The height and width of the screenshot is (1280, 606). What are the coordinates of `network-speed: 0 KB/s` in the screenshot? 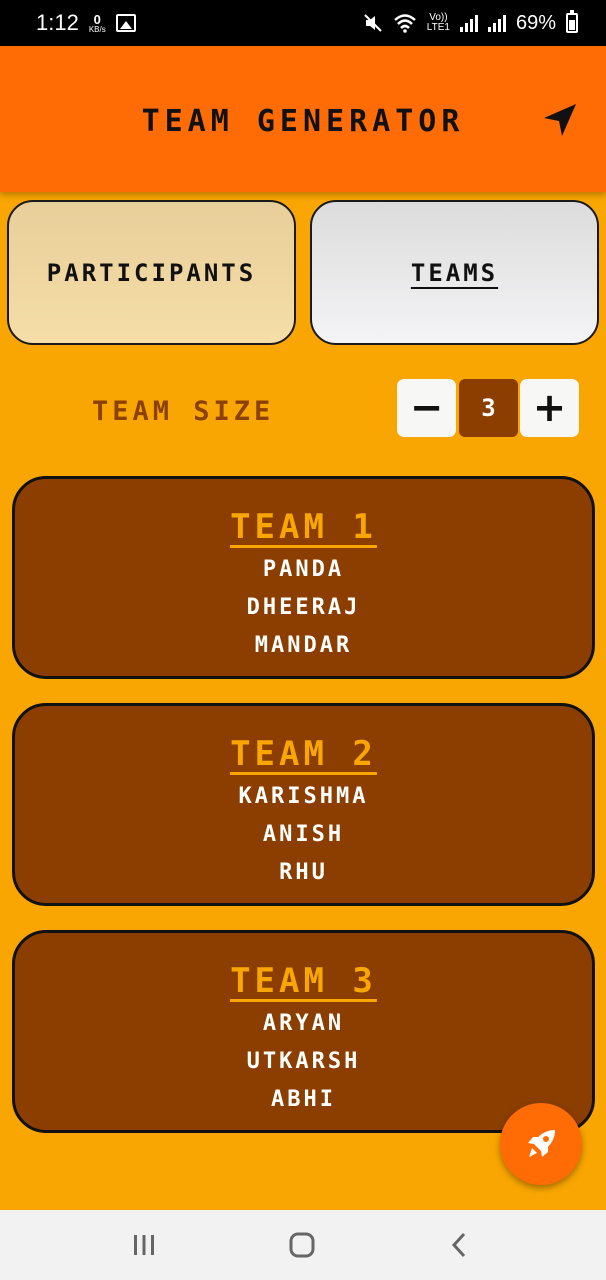 It's located at (97, 23).